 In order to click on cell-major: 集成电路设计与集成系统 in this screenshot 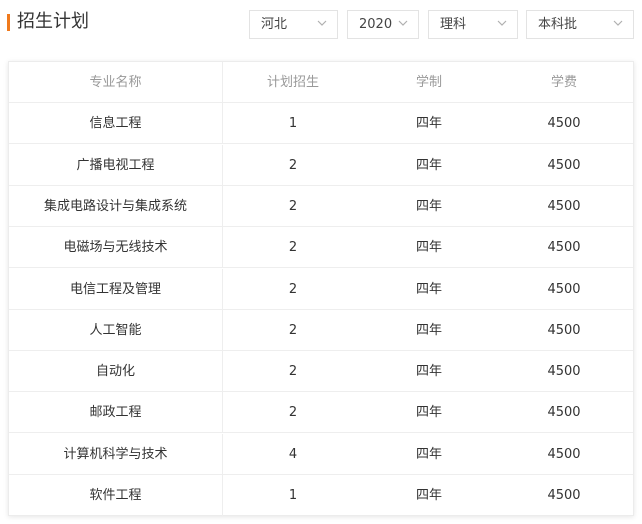, I will do `click(116, 206)`.